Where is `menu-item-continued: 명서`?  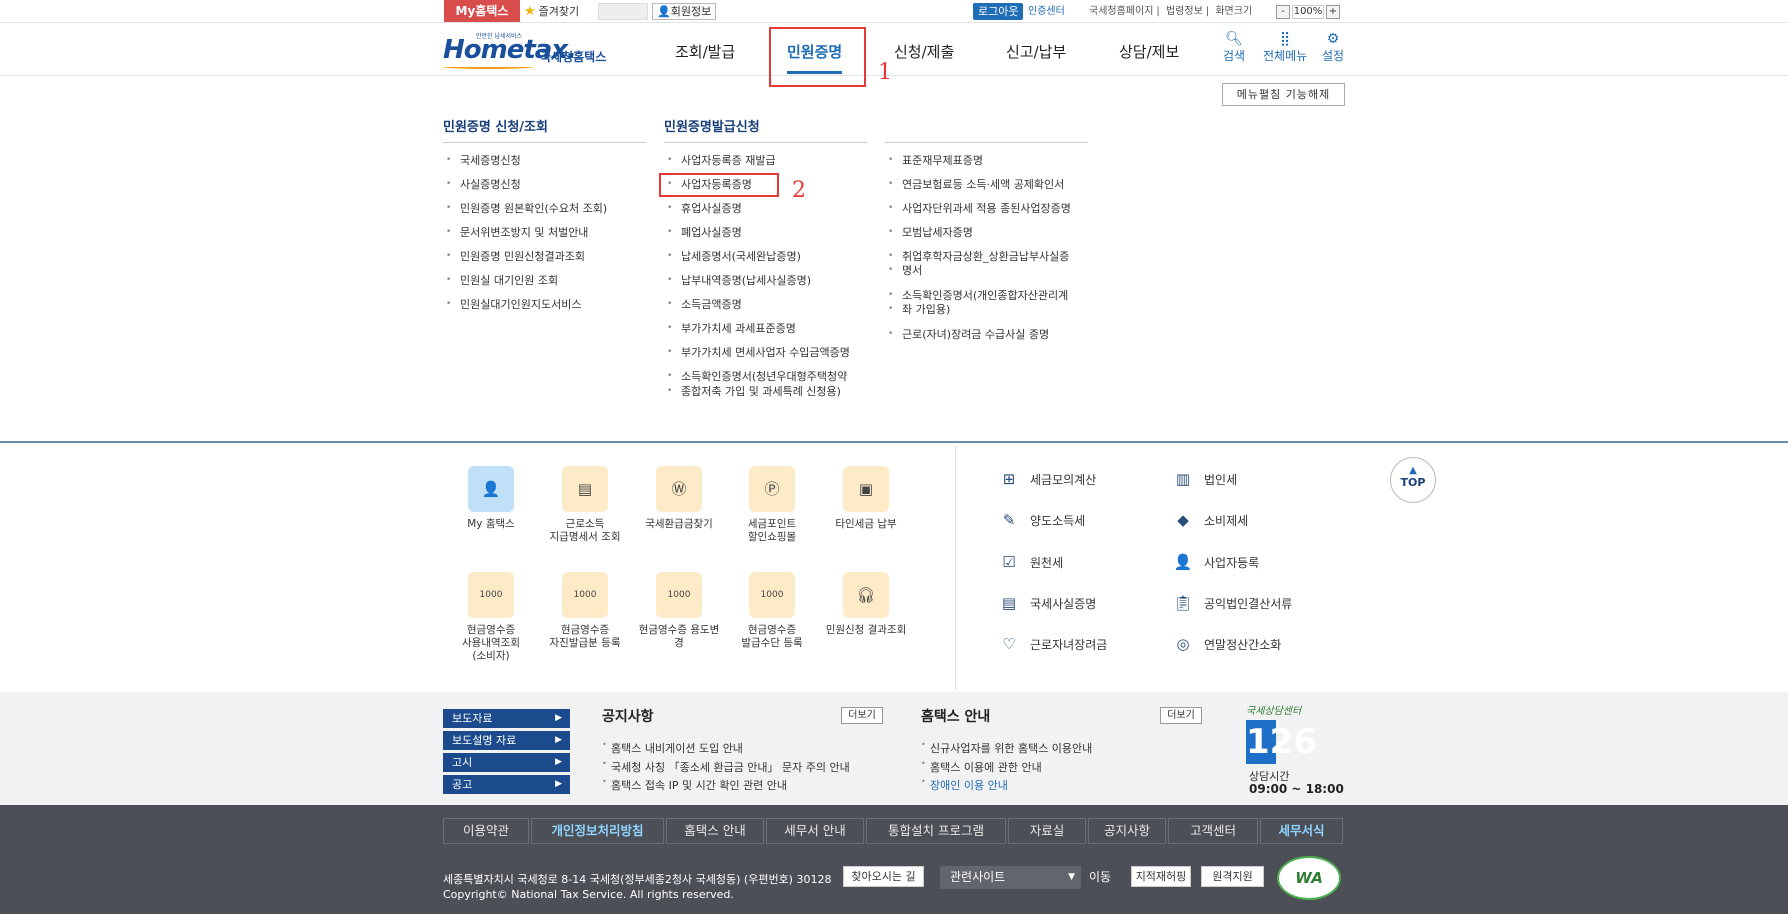
menu-item-continued: 명서 is located at coordinates (903, 270).